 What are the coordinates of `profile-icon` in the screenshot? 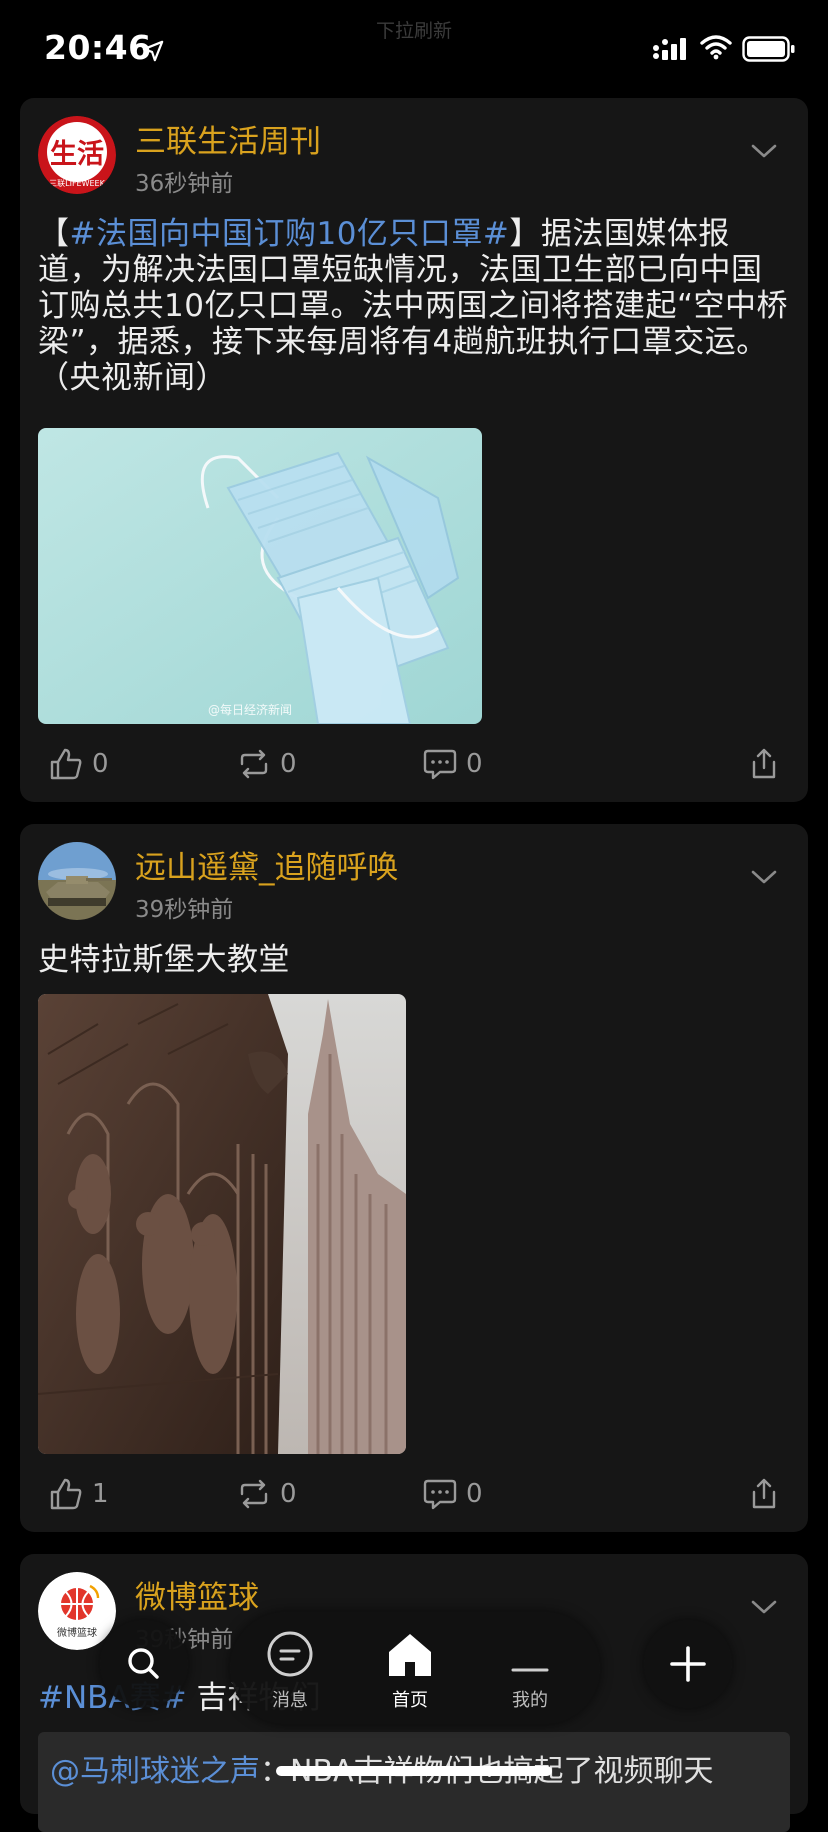 It's located at (530, 1670).